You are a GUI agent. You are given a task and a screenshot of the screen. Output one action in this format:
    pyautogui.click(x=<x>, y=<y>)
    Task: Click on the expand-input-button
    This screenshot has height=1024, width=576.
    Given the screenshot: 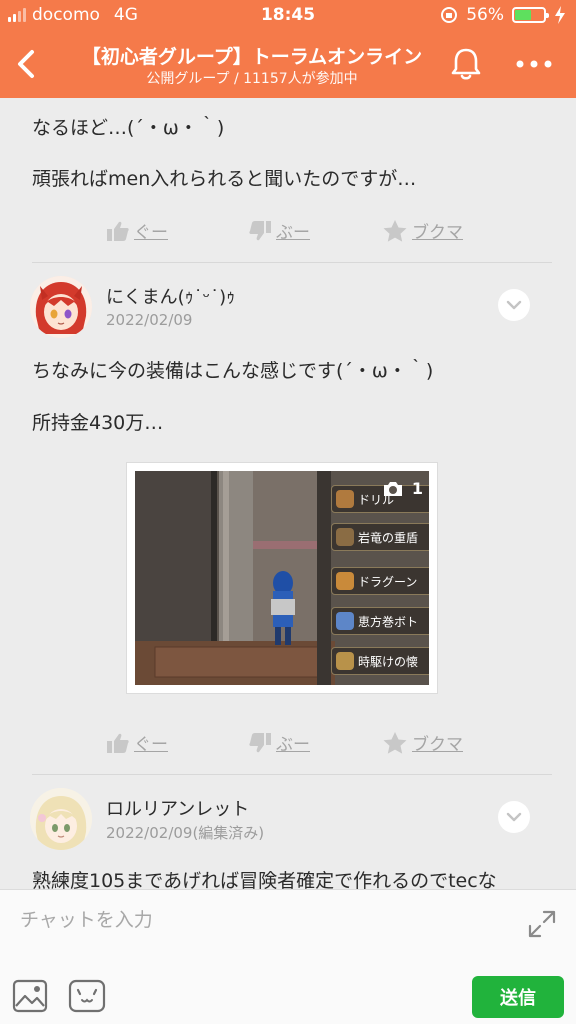 What is the action you would take?
    pyautogui.click(x=542, y=924)
    